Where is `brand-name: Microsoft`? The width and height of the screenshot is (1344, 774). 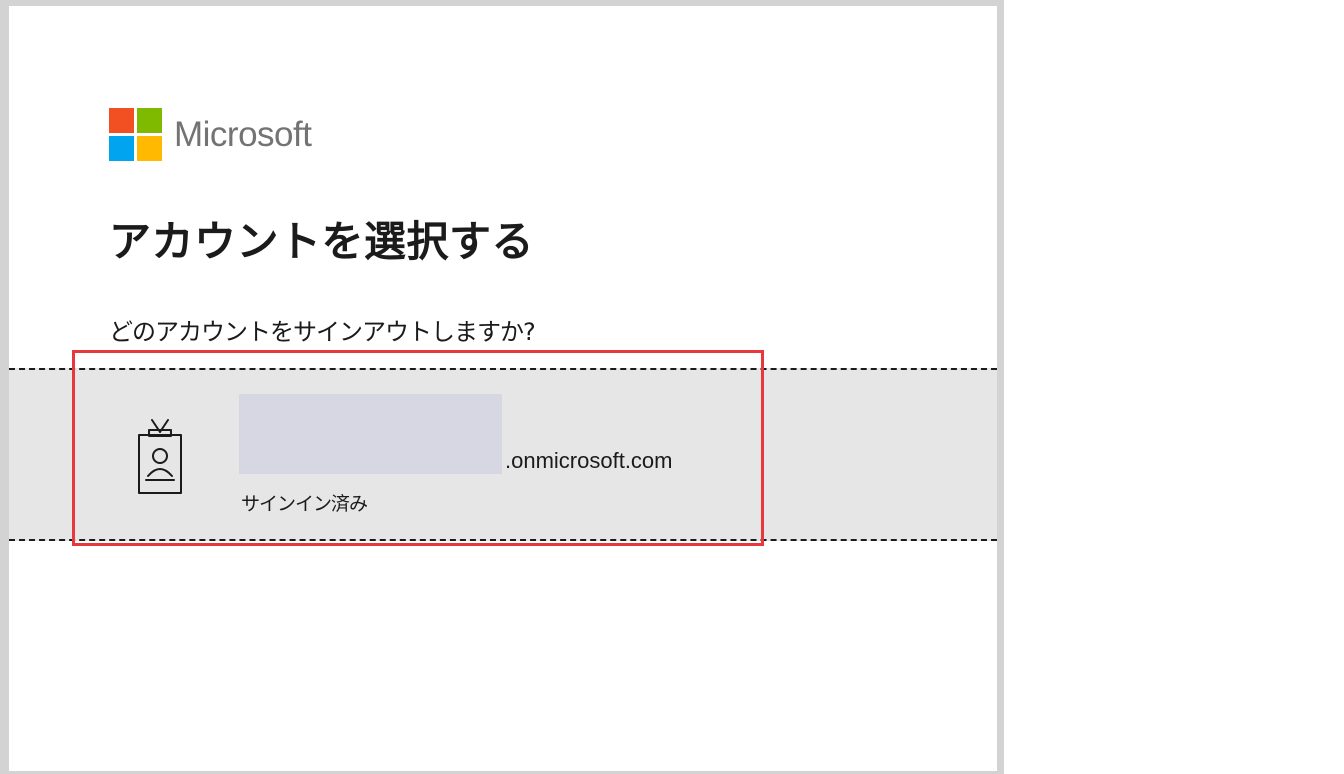
brand-name: Microsoft is located at coordinates (243, 134).